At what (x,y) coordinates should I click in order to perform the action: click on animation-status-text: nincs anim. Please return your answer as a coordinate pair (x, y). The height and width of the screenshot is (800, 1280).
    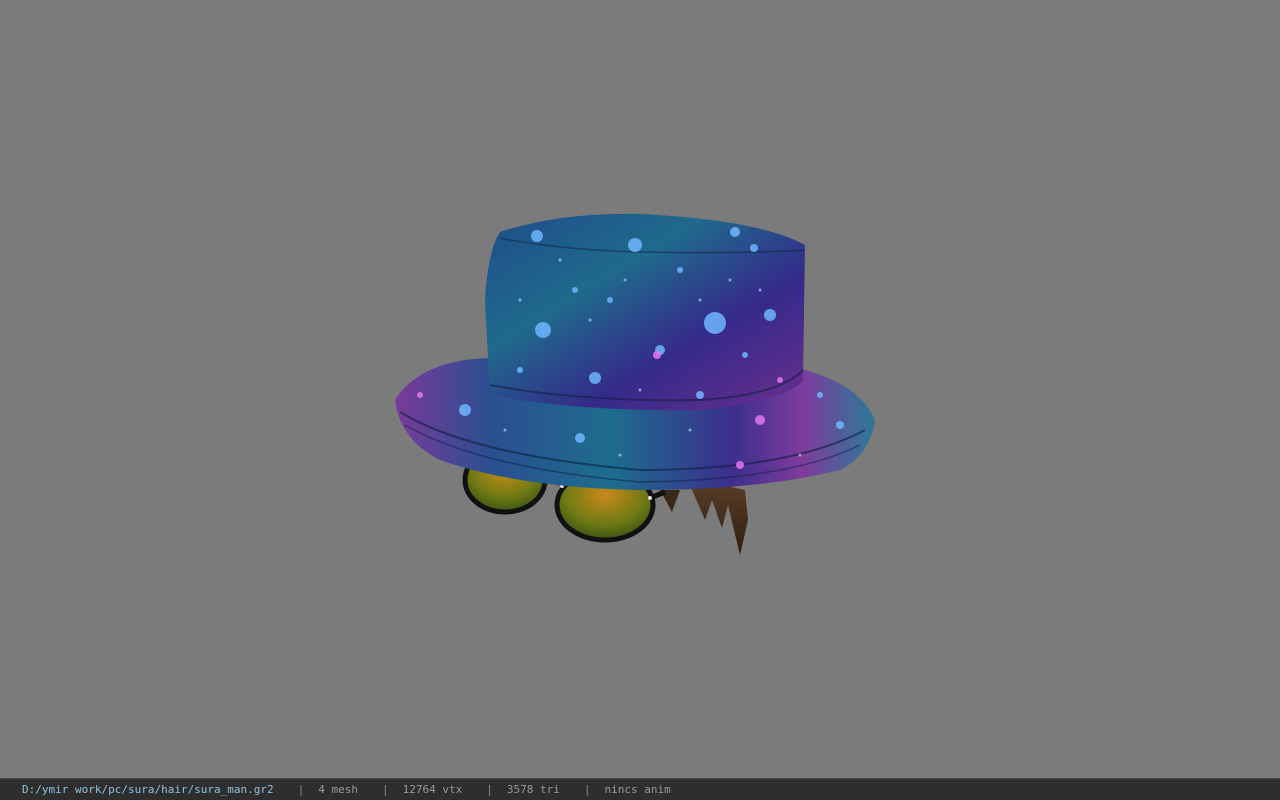
    Looking at the image, I should click on (637, 789).